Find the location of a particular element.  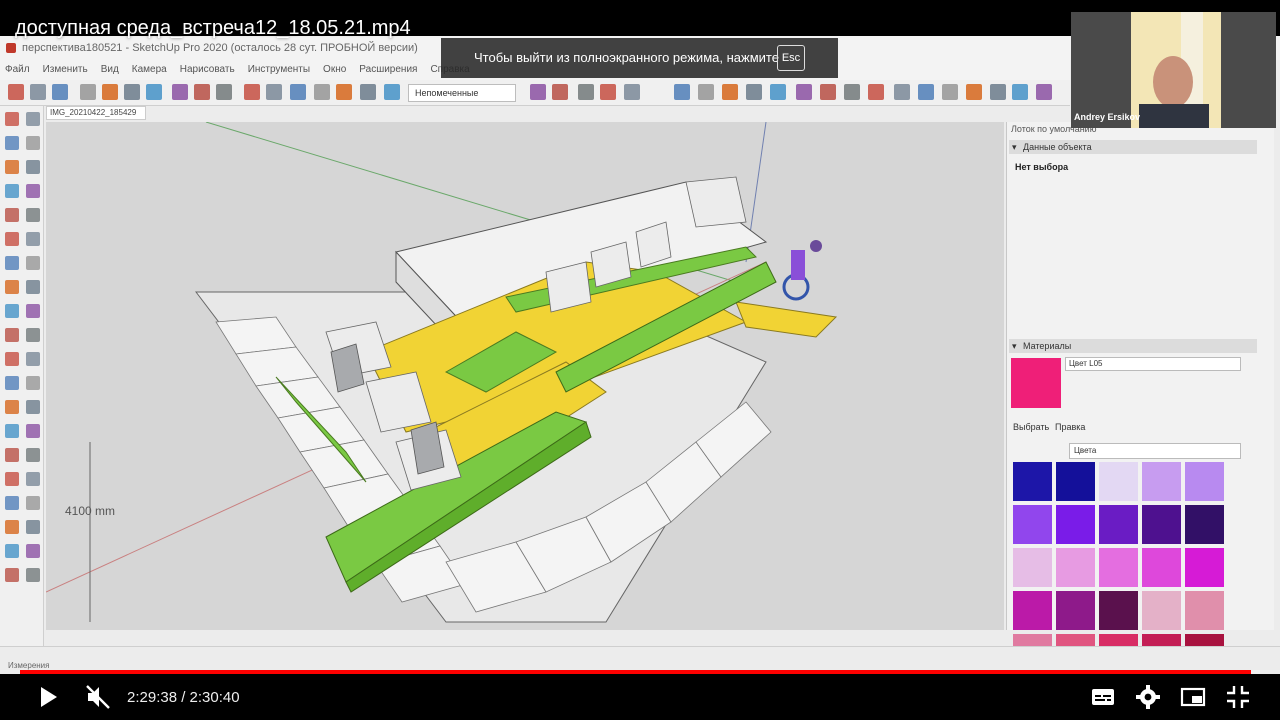

menu-item: Камера is located at coordinates (149, 70).